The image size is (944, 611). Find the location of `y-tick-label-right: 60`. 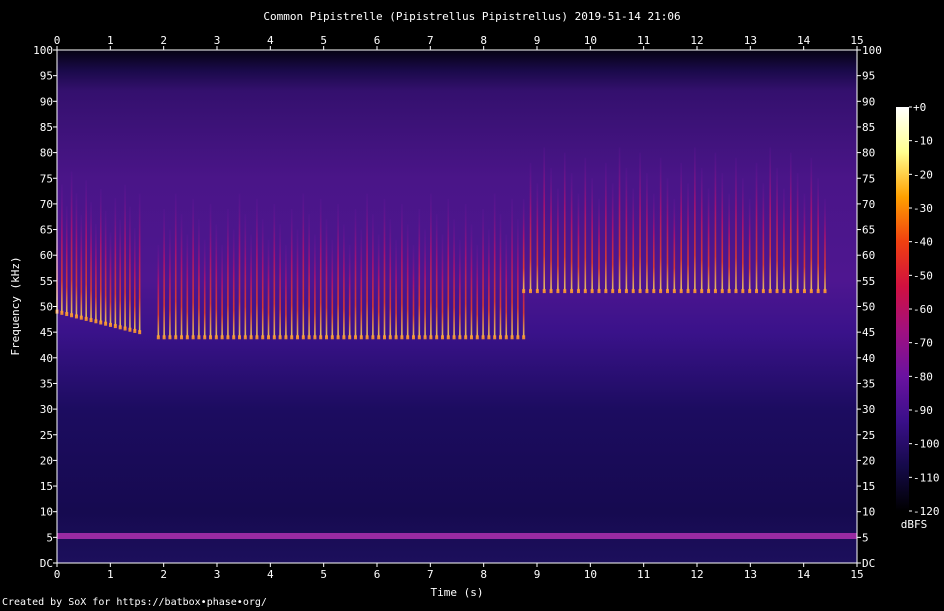

y-tick-label-right: 60 is located at coordinates (868, 255).